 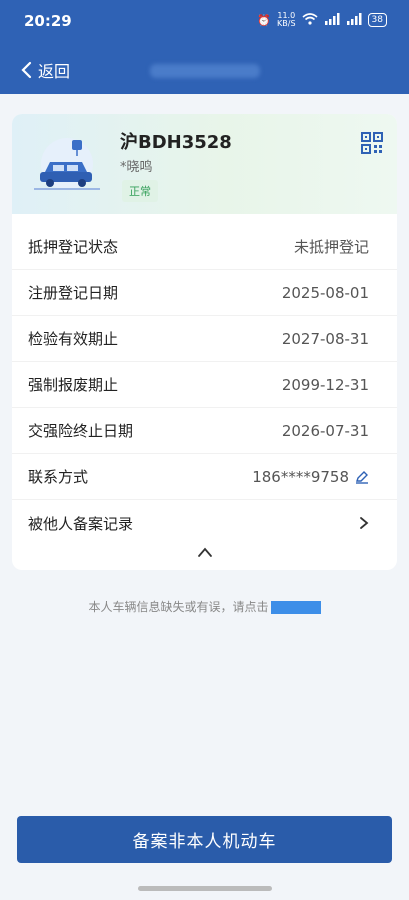 What do you see at coordinates (204, 477) in the screenshot?
I see `detail-row-contact: 联系方式 186****9758` at bounding box center [204, 477].